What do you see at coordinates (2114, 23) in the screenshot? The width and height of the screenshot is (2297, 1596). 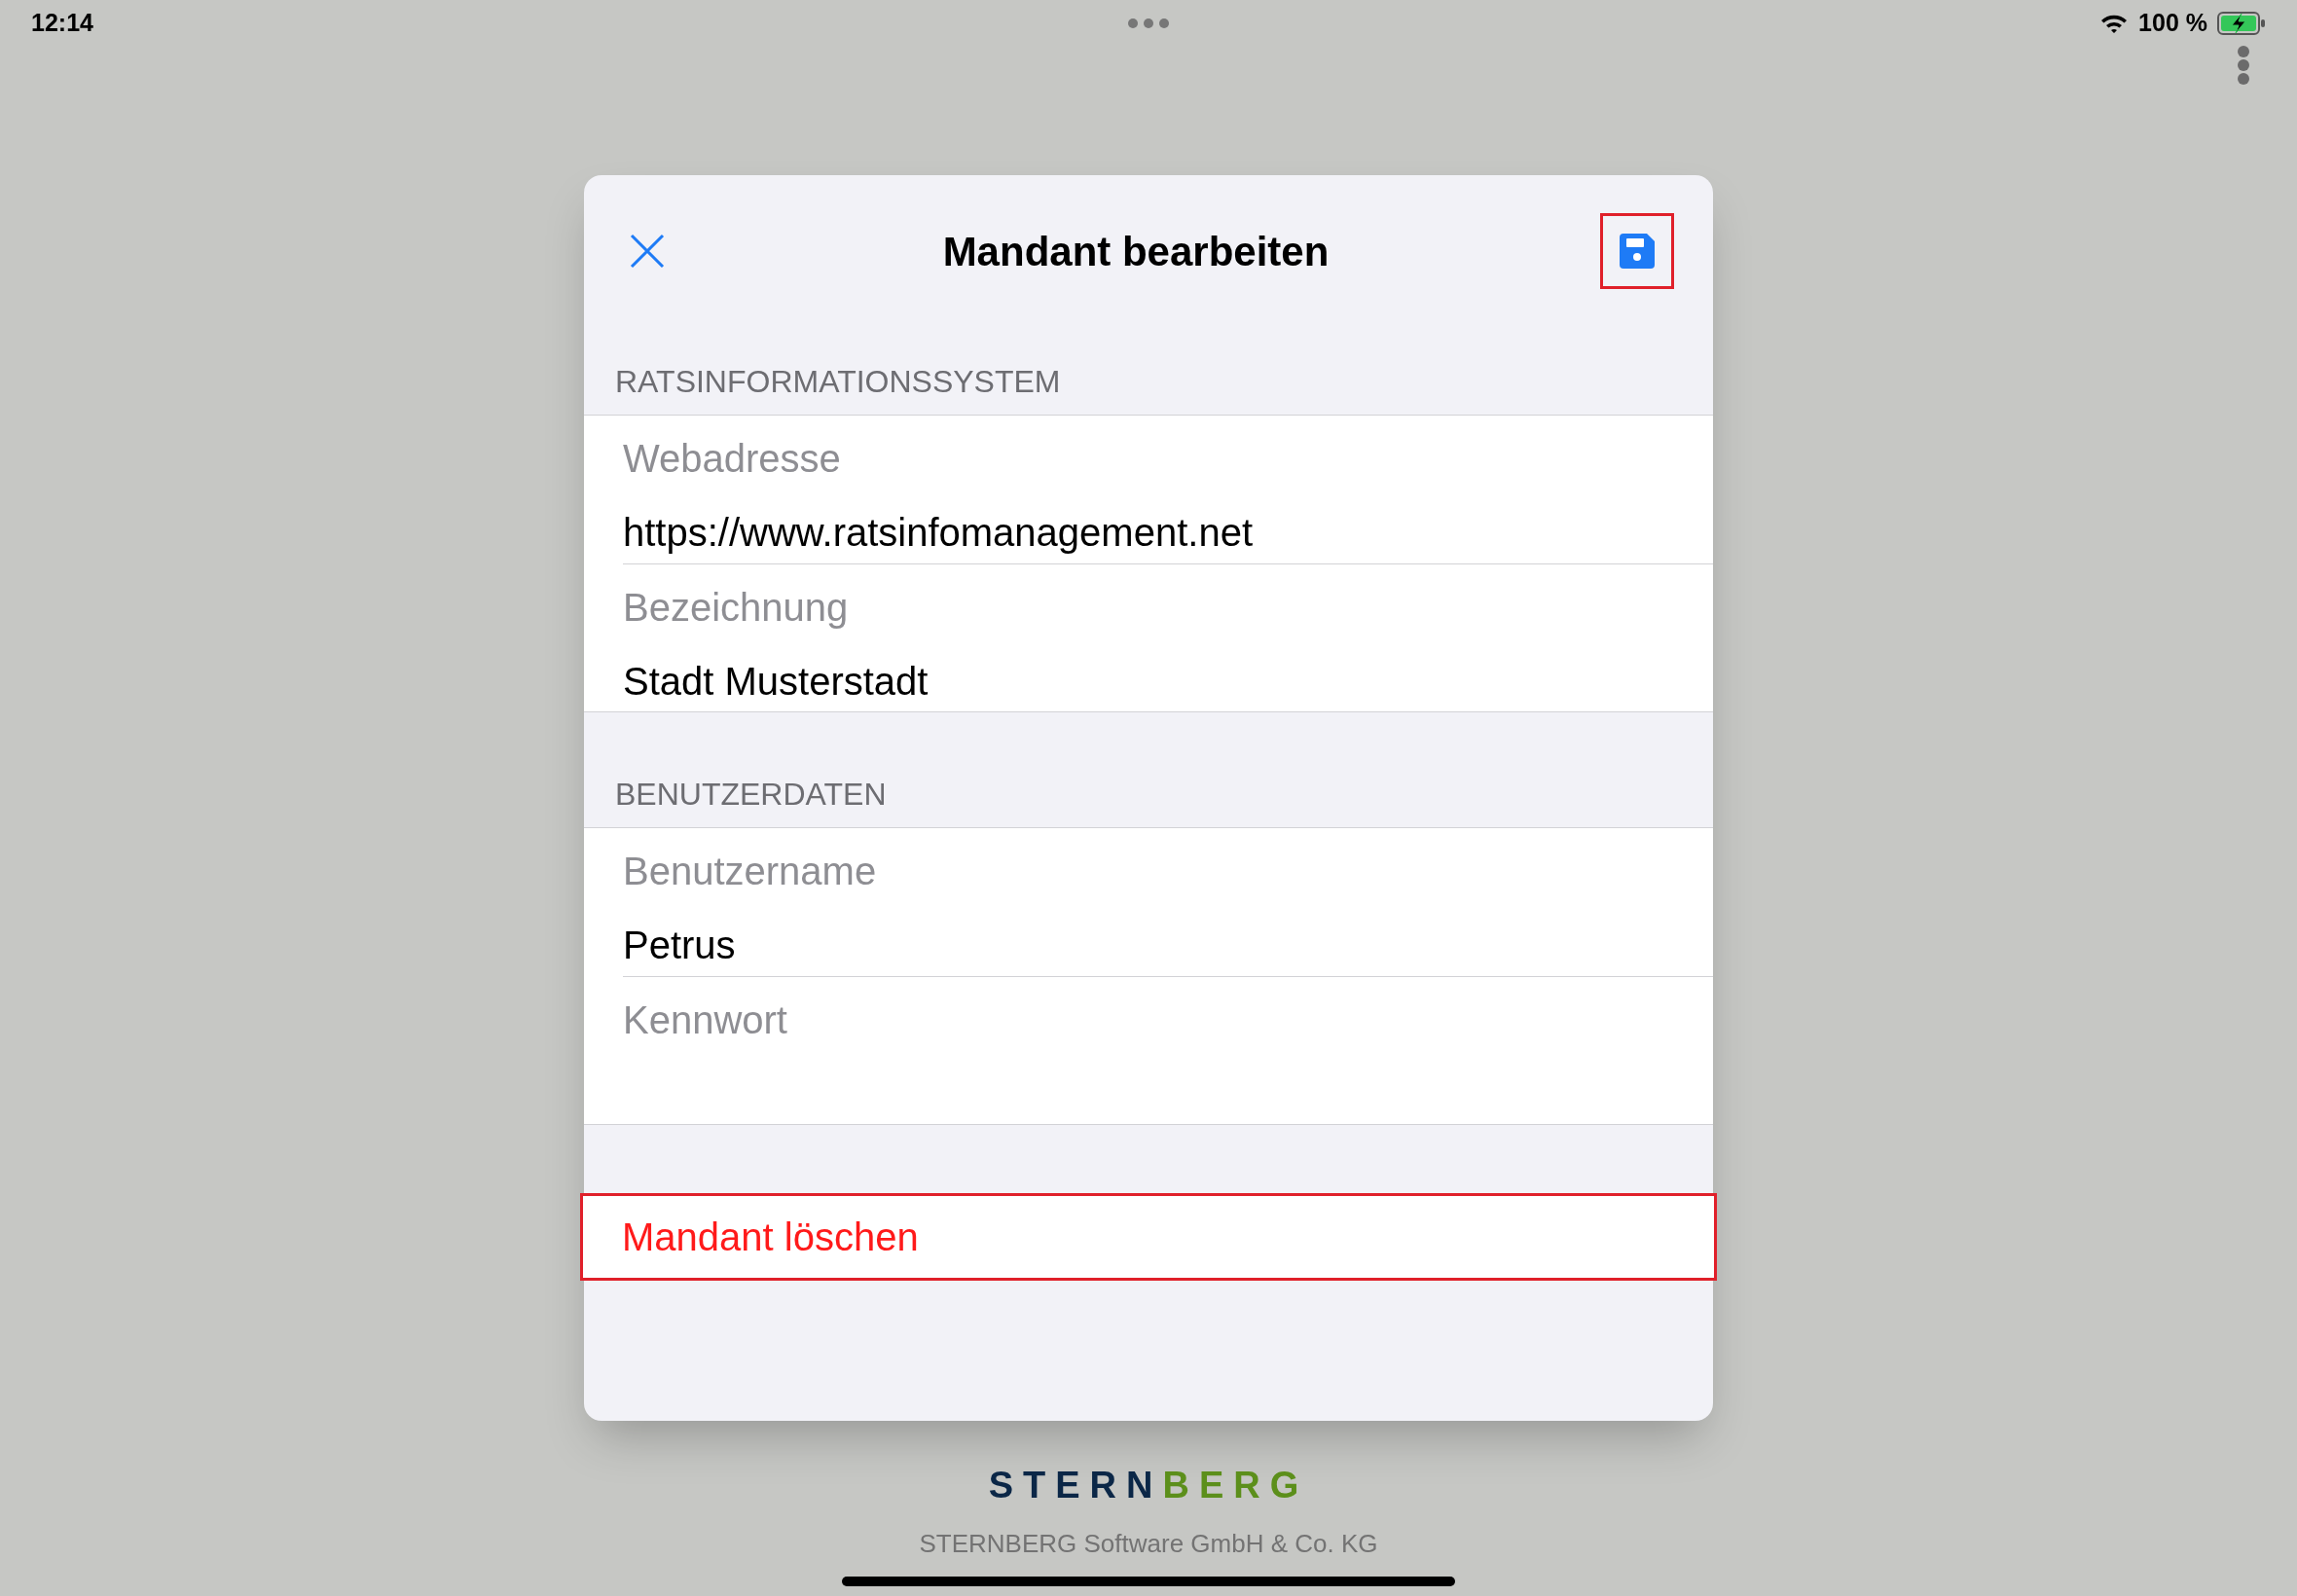 I see `wifi-icon` at bounding box center [2114, 23].